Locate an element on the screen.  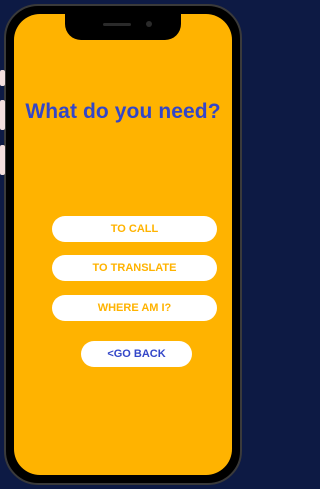
to-call-button: TO CALL is located at coordinates (134, 229).